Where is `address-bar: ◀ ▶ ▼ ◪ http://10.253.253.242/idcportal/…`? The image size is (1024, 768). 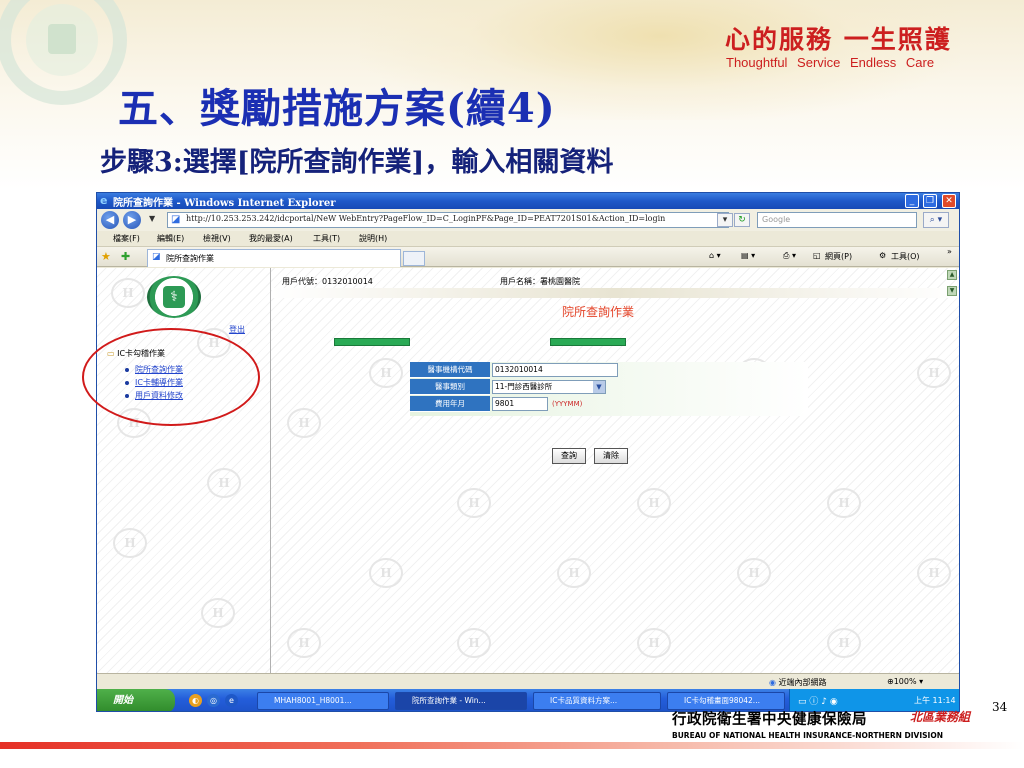 address-bar: ◀ ▶ ▼ ◪ http://10.253.253.242/idcportal/… is located at coordinates (528, 220).